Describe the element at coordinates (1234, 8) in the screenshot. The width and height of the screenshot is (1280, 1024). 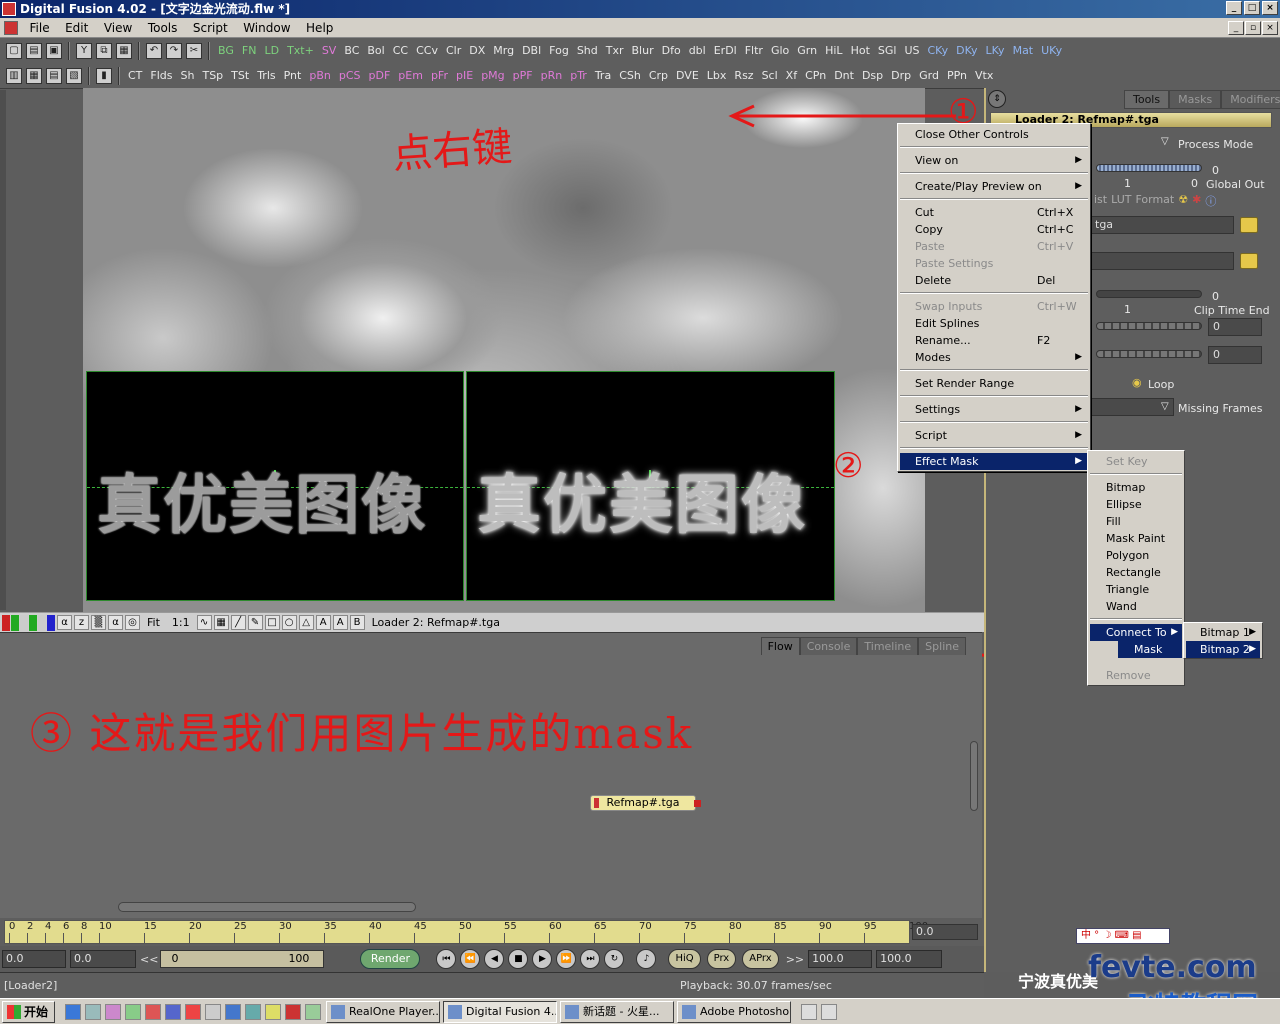
I see `minimize-button: _` at that location.